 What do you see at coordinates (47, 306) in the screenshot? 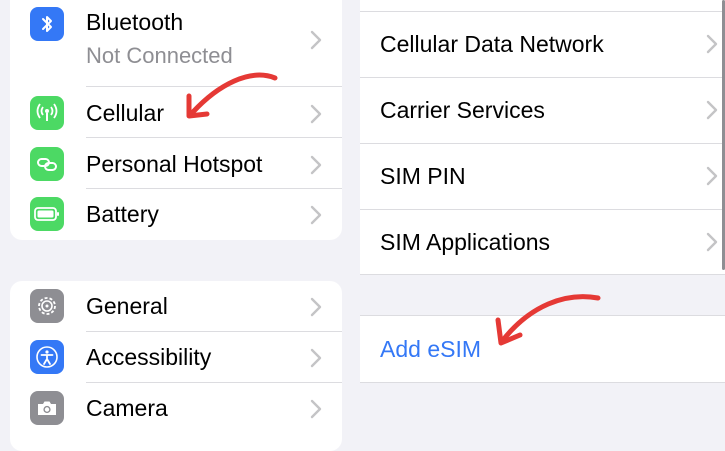
I see `gear-icon` at bounding box center [47, 306].